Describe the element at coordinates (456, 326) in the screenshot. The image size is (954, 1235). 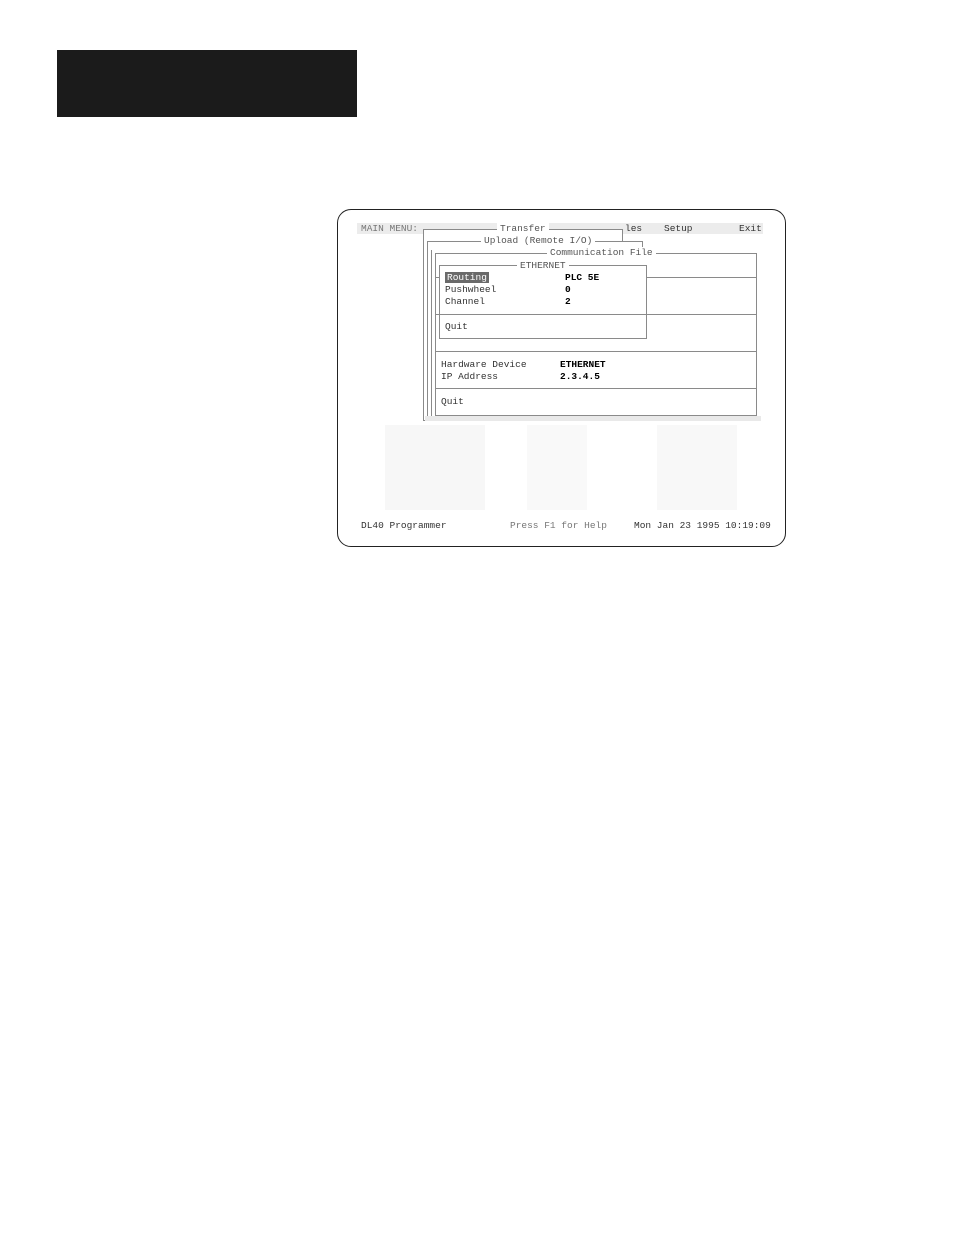
I see `ethernet-quit-option: Quit` at that location.